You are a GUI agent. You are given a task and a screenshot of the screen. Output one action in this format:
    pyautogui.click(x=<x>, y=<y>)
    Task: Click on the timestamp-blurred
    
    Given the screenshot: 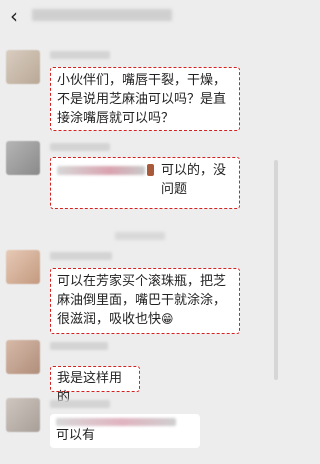 What is the action you would take?
    pyautogui.click(x=140, y=236)
    